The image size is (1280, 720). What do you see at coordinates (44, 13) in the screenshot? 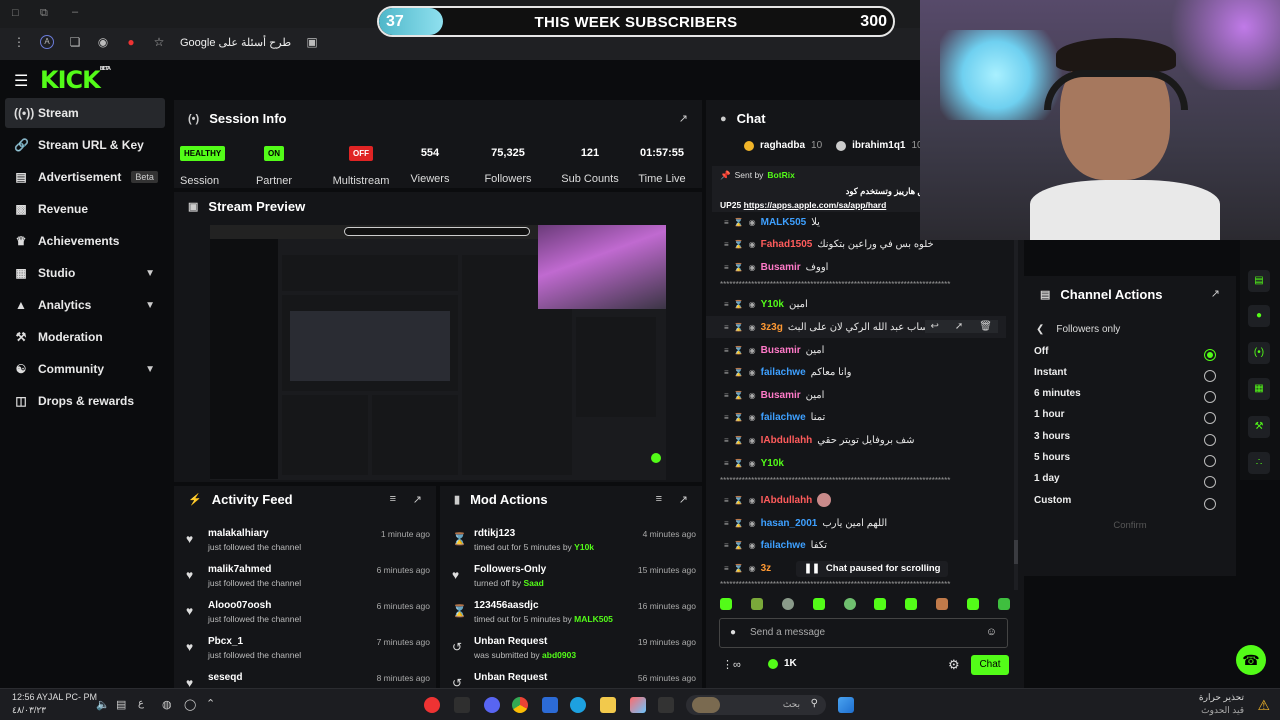
I see `window-restore-icon: ⧉` at bounding box center [44, 13].